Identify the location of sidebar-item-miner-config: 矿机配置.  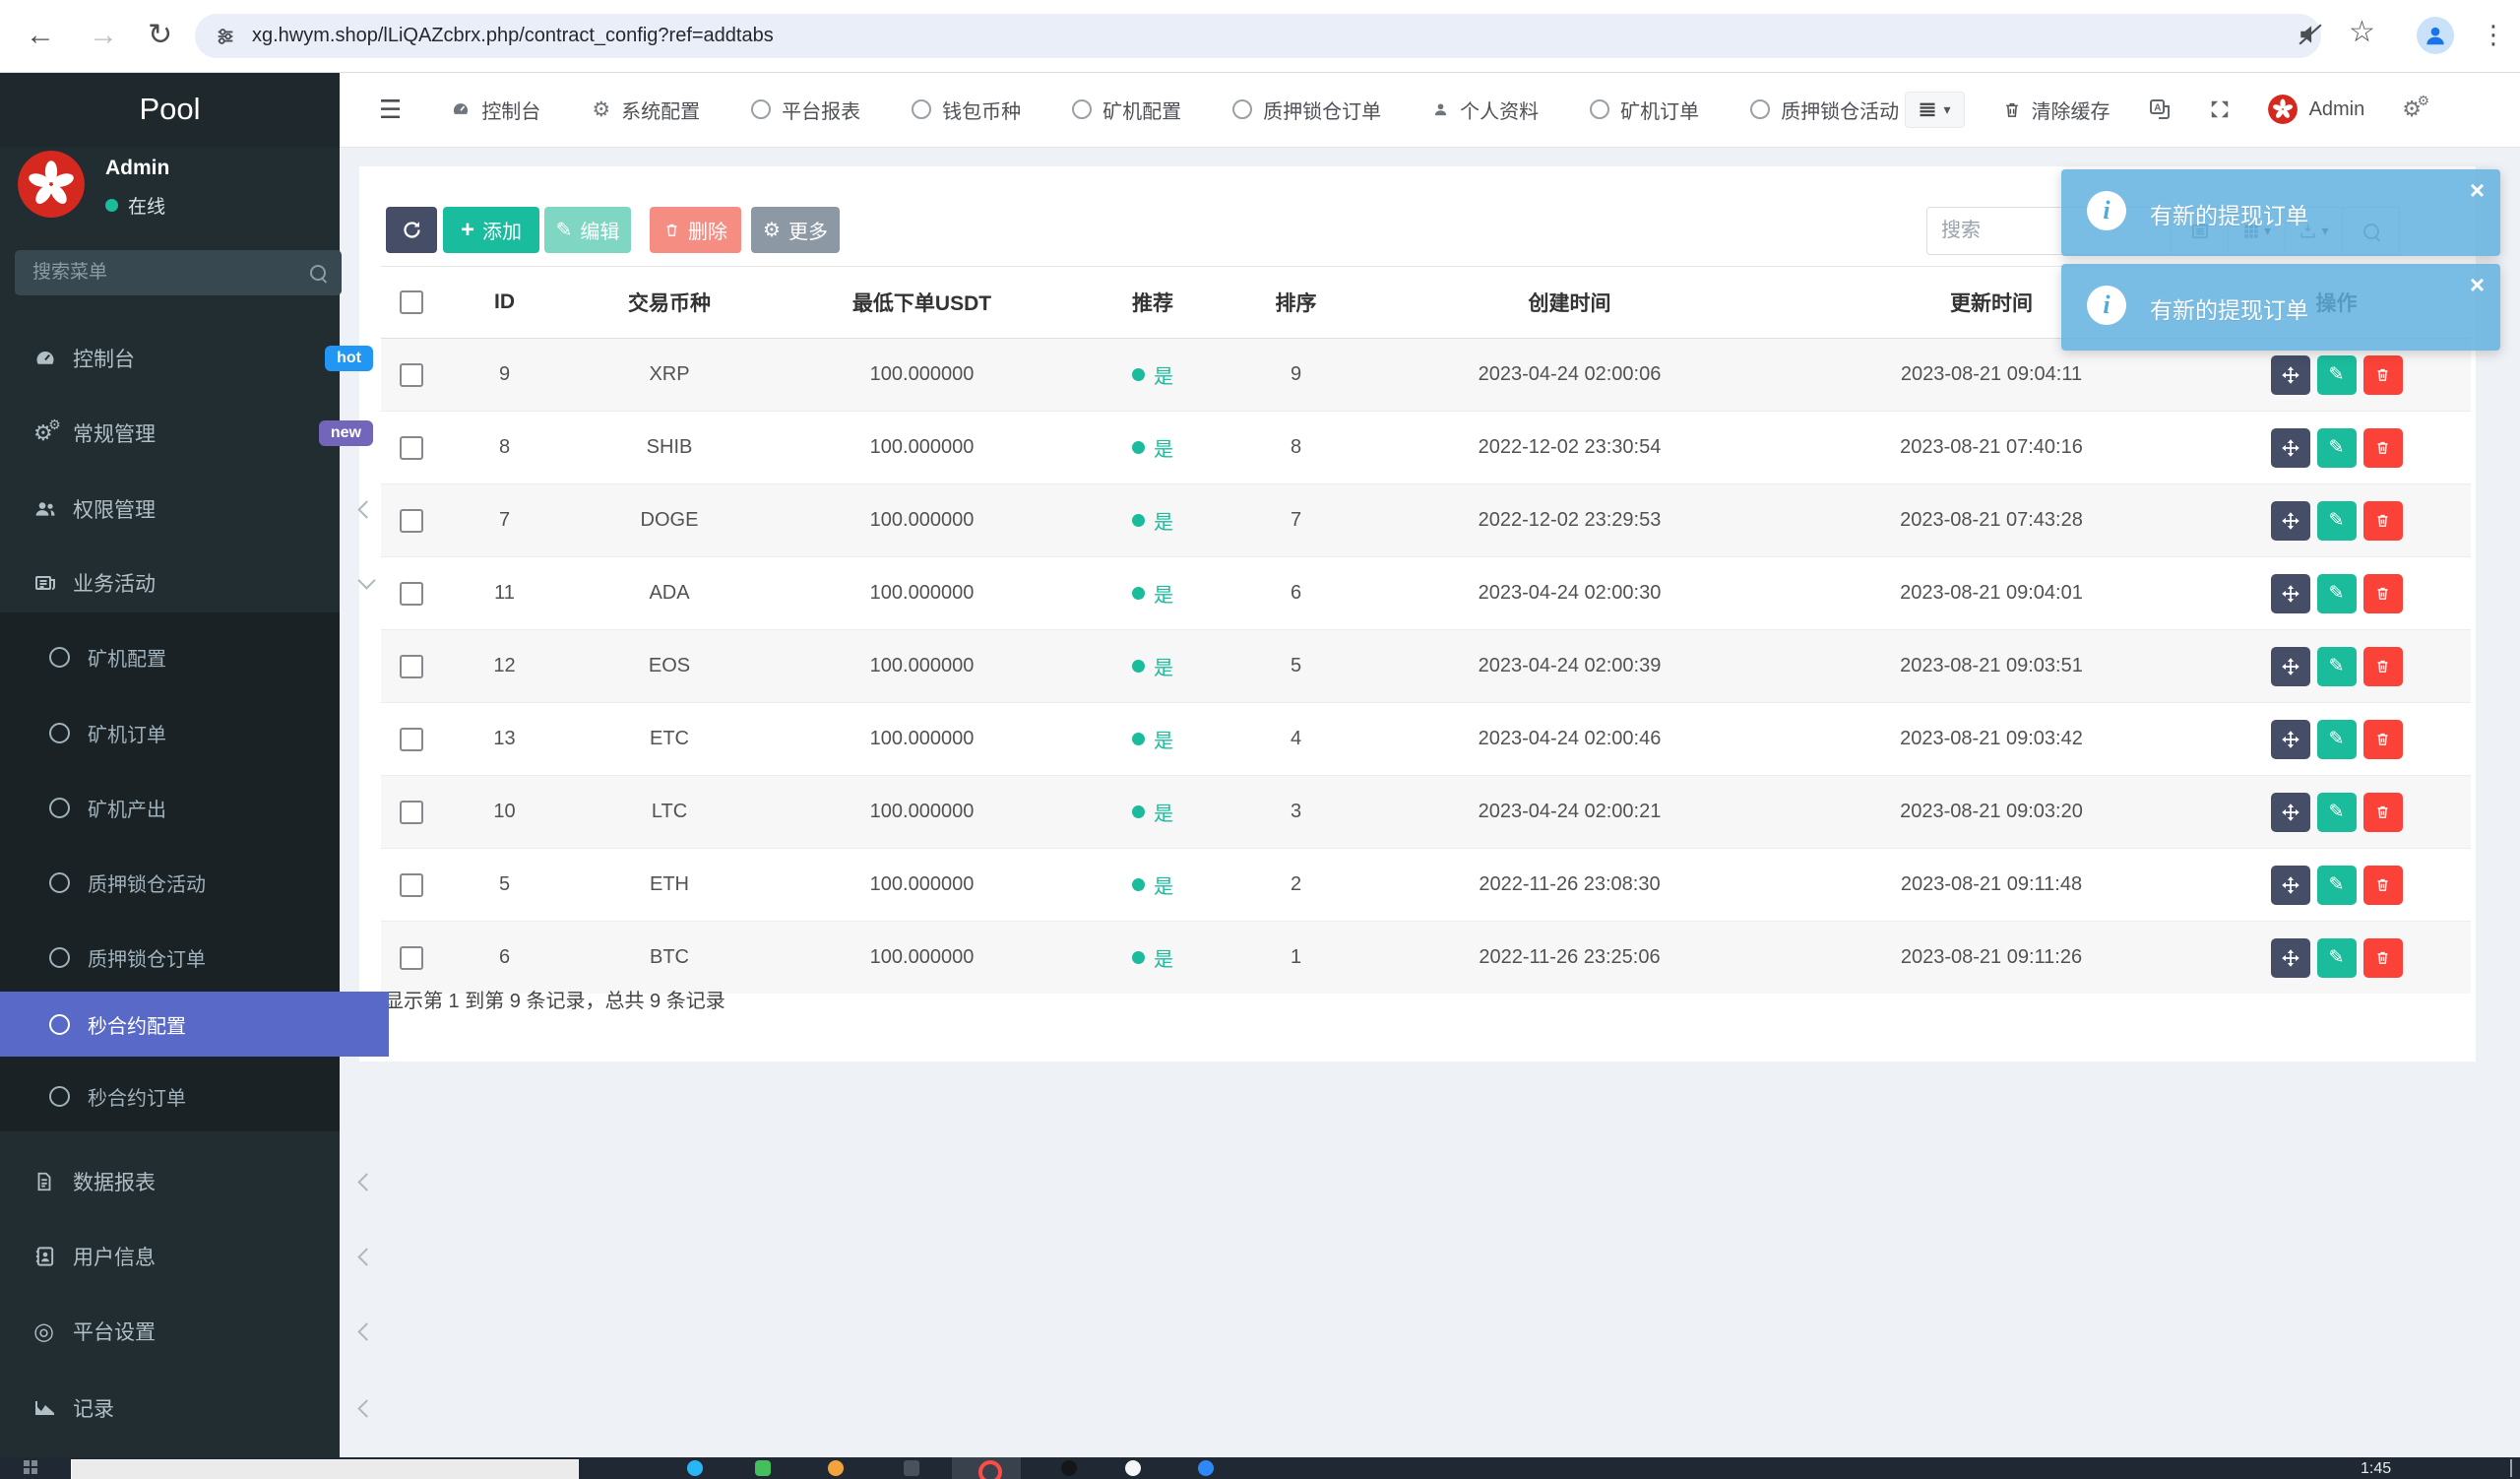
(194, 657).